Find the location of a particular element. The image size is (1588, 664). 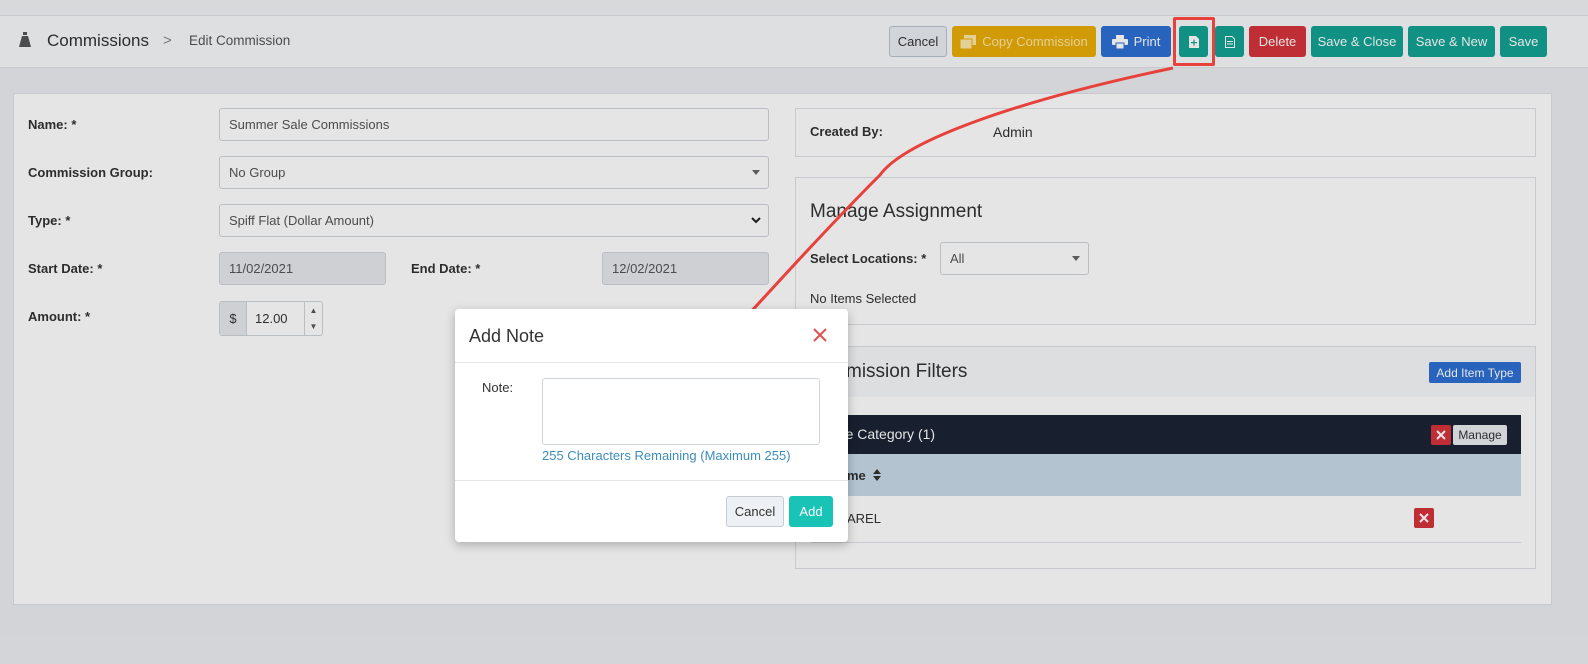

modal-cancel-button: Cancel is located at coordinates (755, 511).